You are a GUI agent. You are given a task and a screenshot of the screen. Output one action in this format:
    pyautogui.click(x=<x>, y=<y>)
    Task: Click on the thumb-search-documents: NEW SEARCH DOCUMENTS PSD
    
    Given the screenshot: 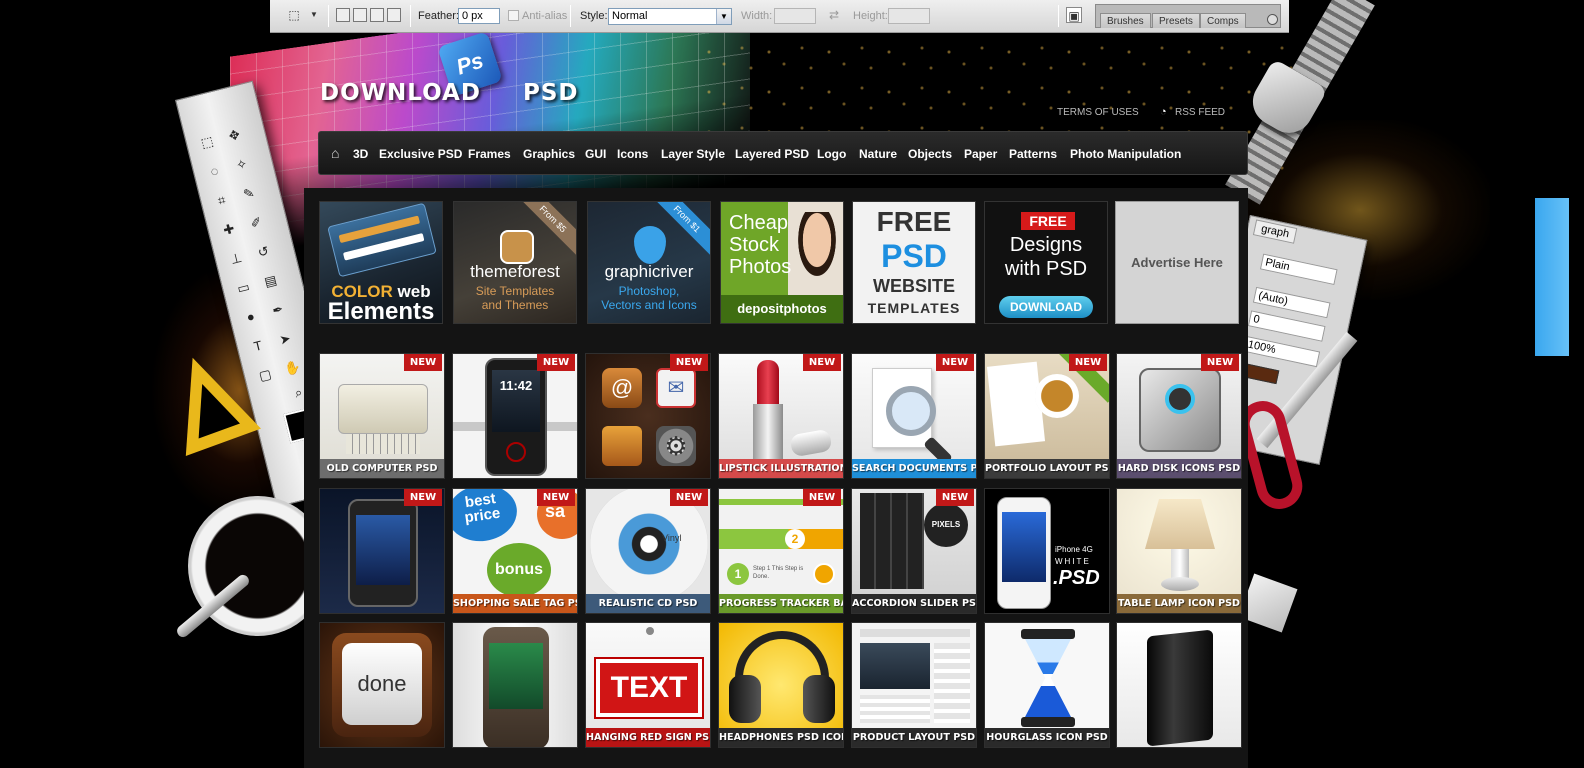 What is the action you would take?
    pyautogui.click(x=914, y=416)
    